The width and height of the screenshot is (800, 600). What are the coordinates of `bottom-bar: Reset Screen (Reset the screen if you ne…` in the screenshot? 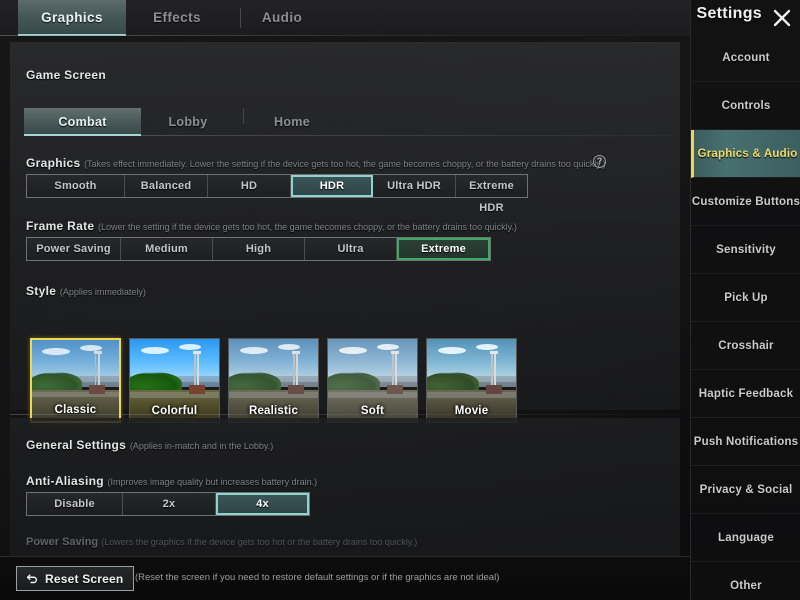 It's located at (345, 578).